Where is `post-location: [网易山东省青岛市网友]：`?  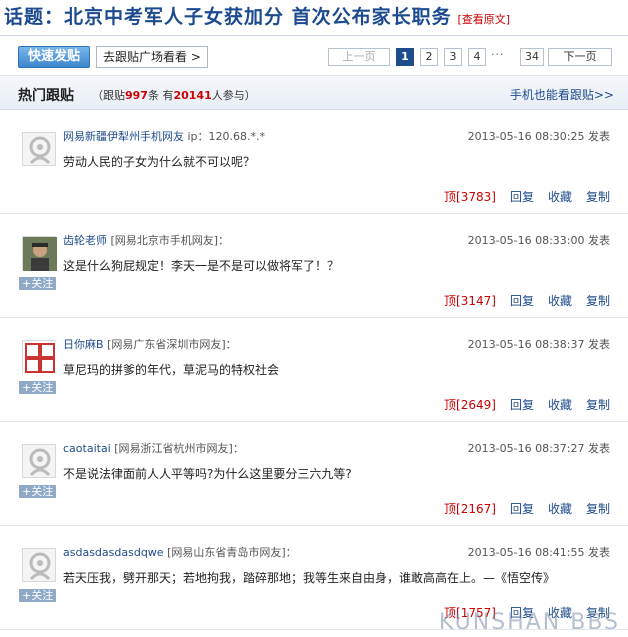
post-location: [网易山东省青岛市网友]： is located at coordinates (230, 552).